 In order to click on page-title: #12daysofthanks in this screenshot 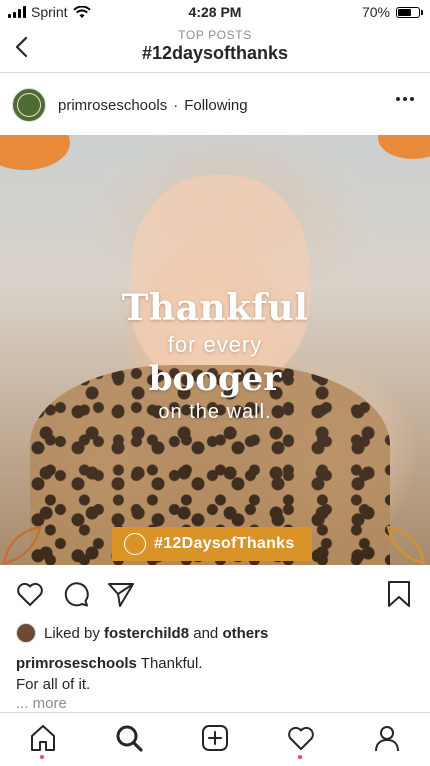, I will do `click(215, 53)`.